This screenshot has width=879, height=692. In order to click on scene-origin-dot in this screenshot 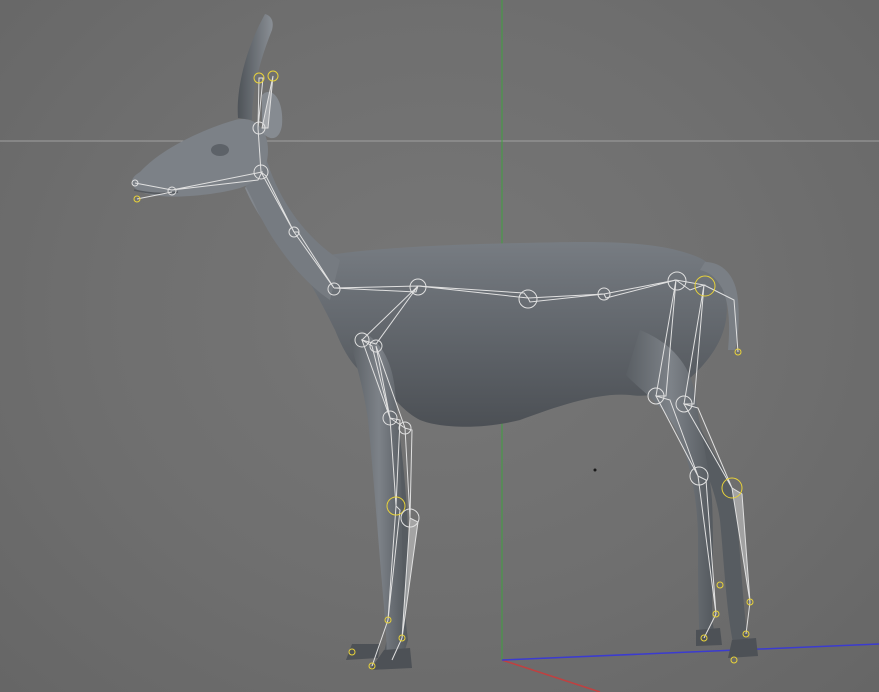, I will do `click(595, 470)`.